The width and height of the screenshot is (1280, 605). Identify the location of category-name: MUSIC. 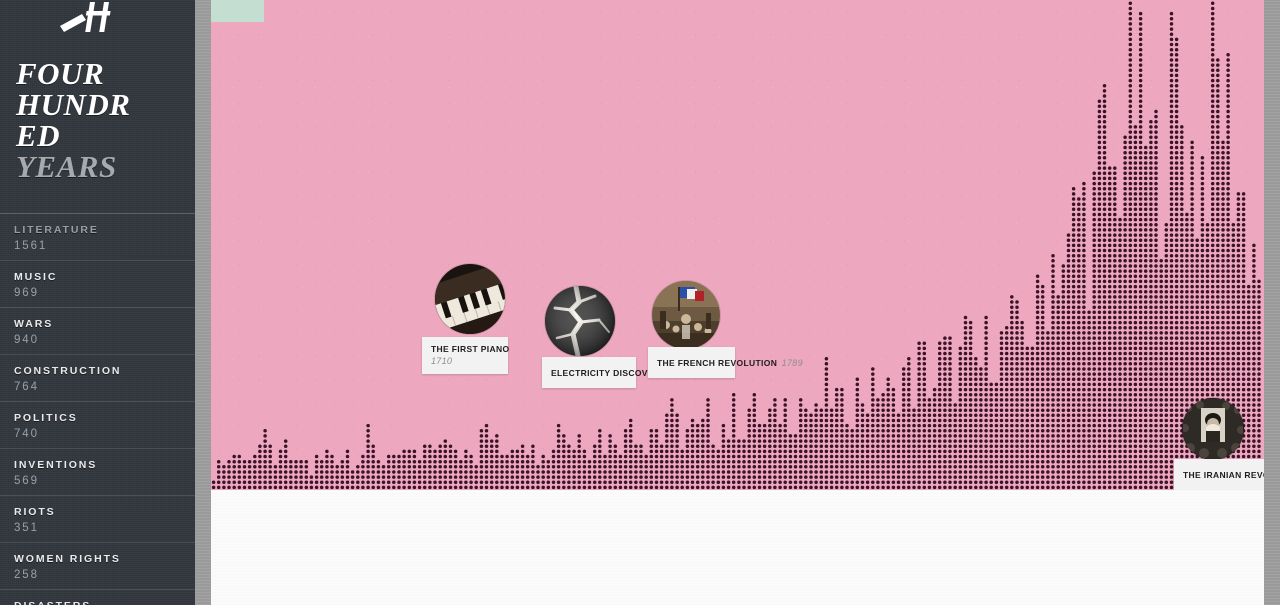
(36, 277).